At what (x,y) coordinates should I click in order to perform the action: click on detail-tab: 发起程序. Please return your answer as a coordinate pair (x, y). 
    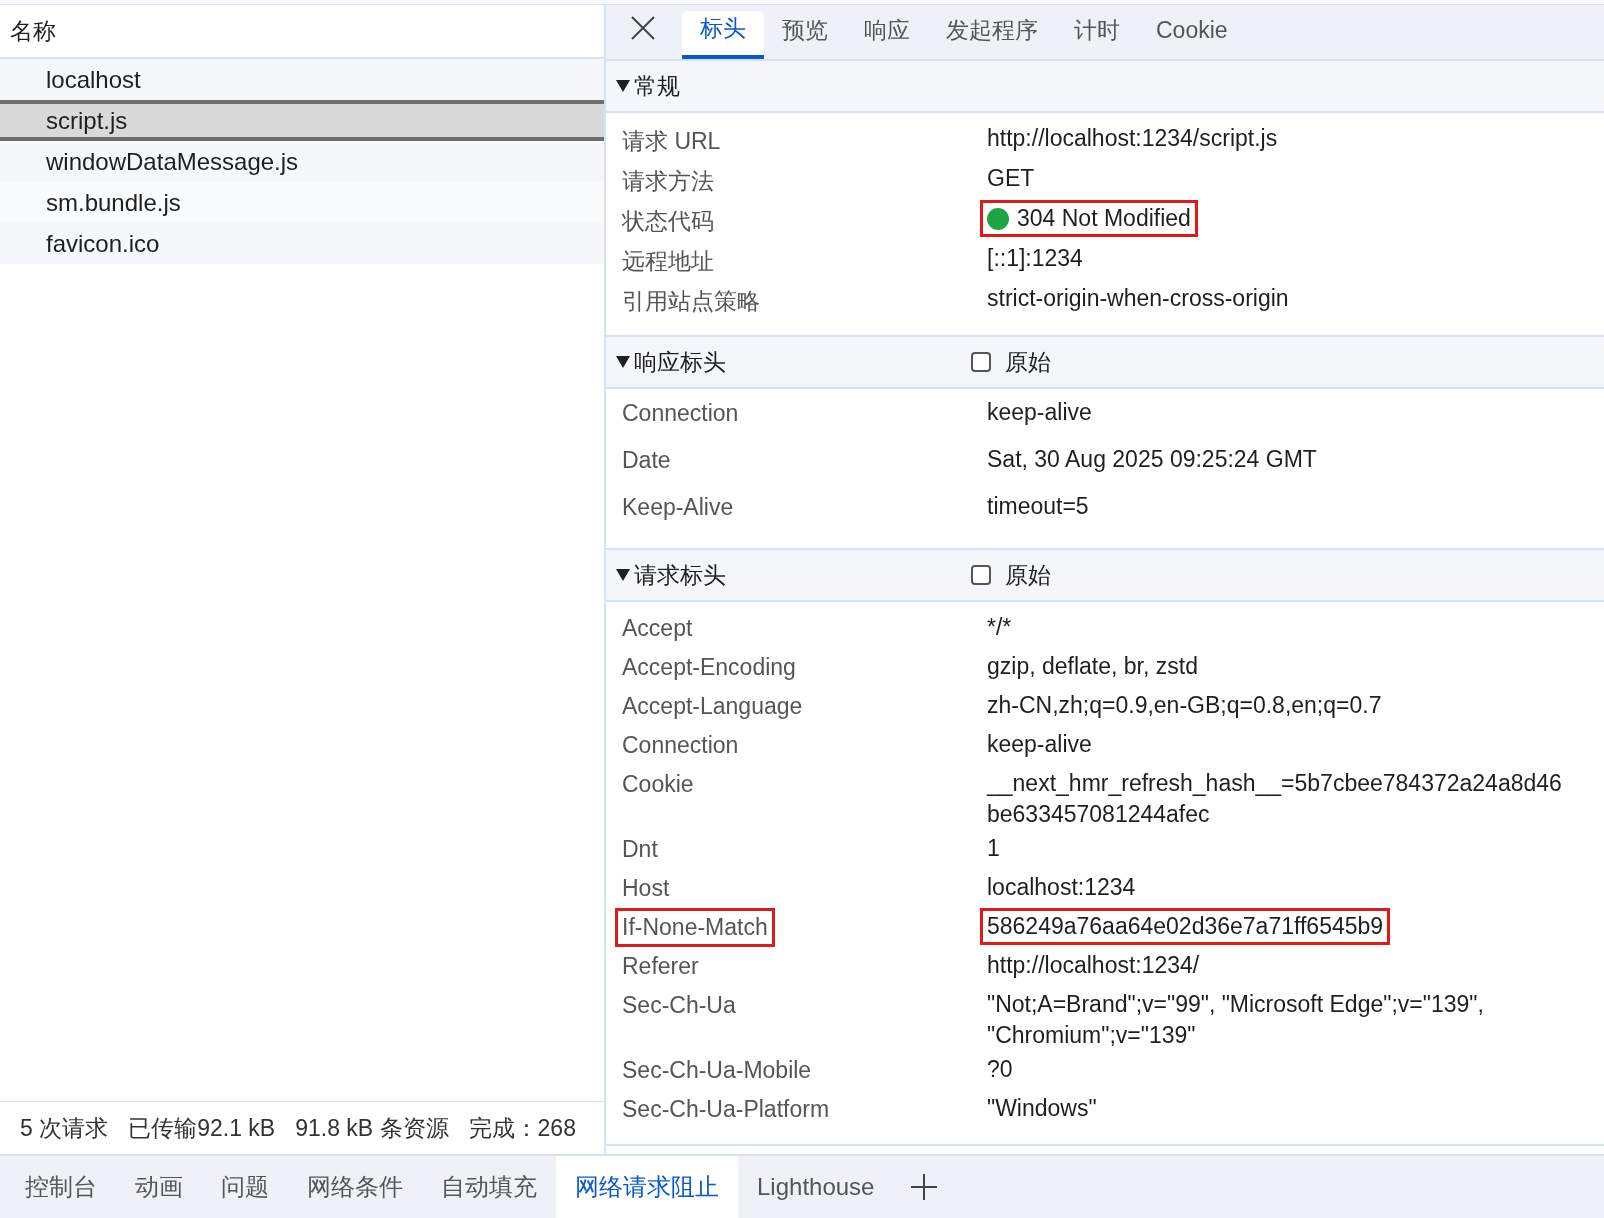
    Looking at the image, I should click on (992, 35).